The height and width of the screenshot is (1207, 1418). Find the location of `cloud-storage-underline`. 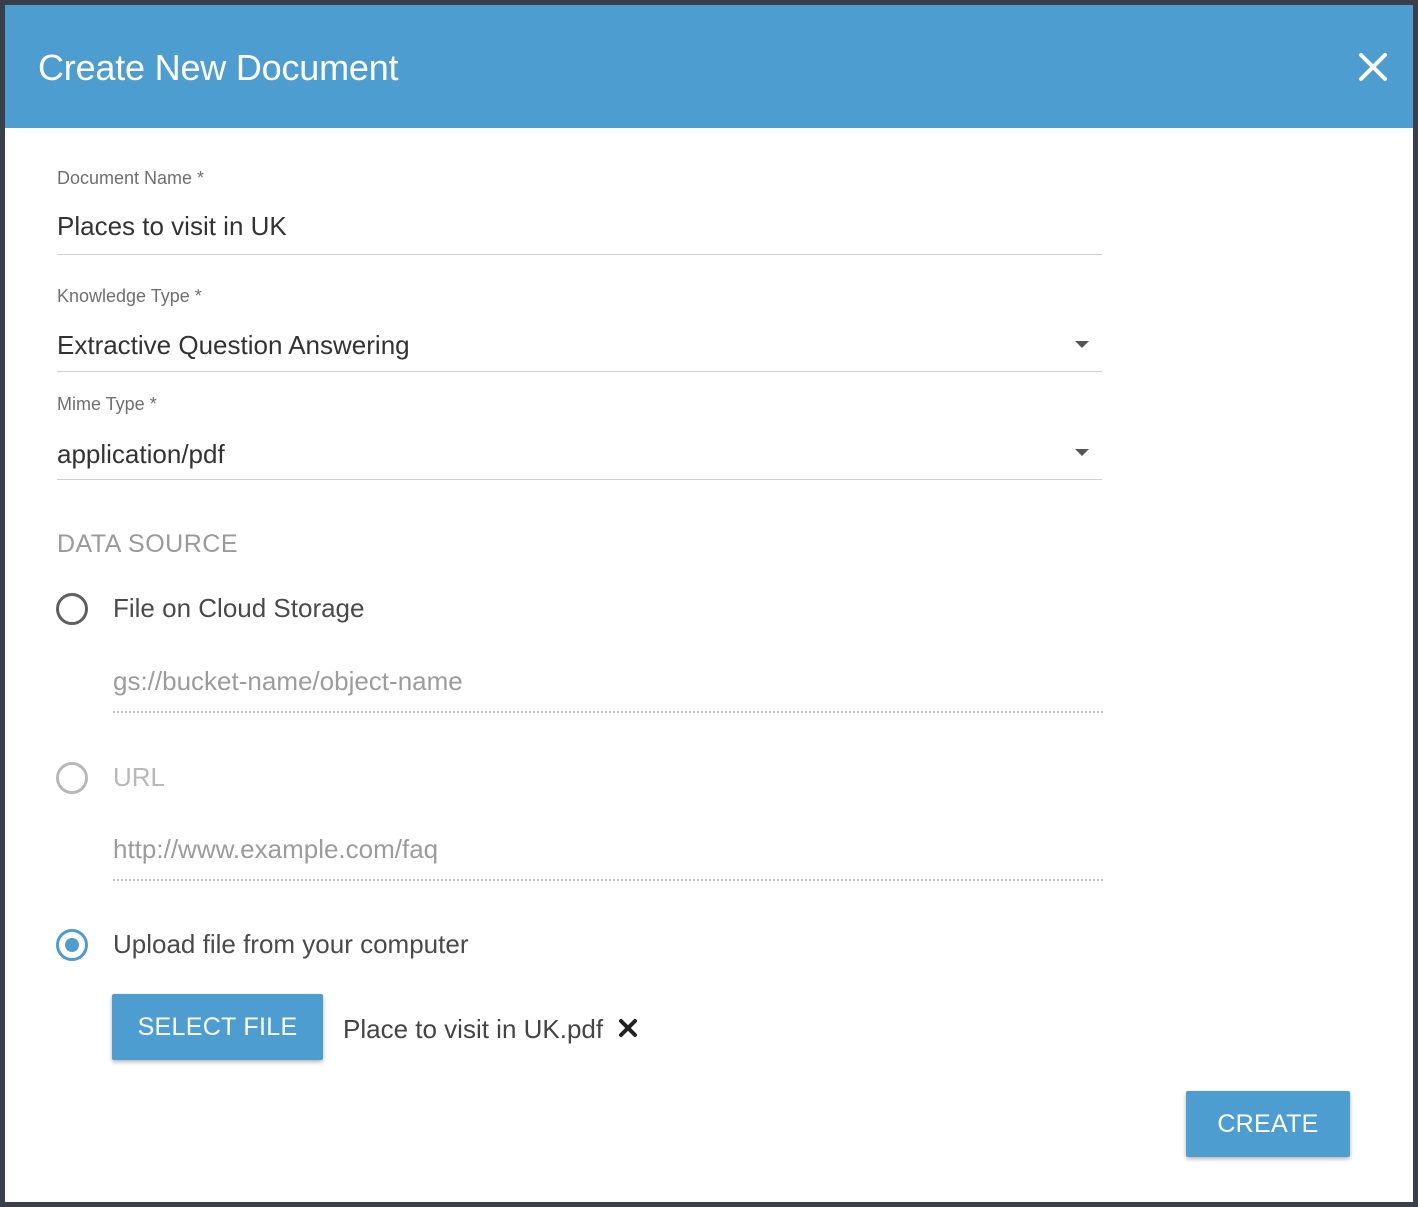

cloud-storage-underline is located at coordinates (608, 712).